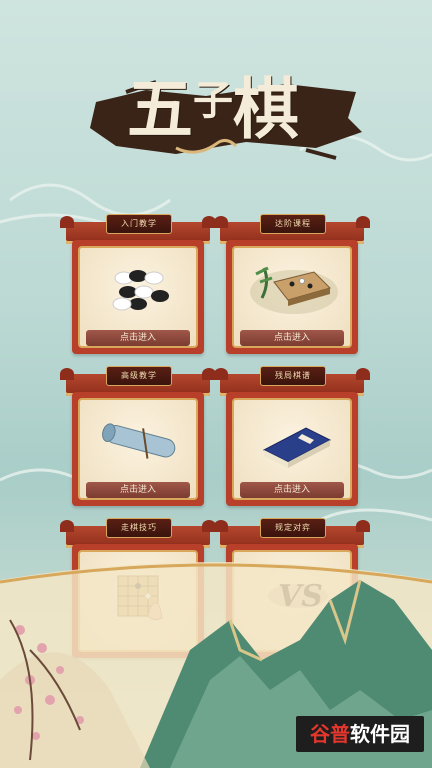  I want to click on card-advanced-course: 达阶课程 点击进入, so click(292, 284).